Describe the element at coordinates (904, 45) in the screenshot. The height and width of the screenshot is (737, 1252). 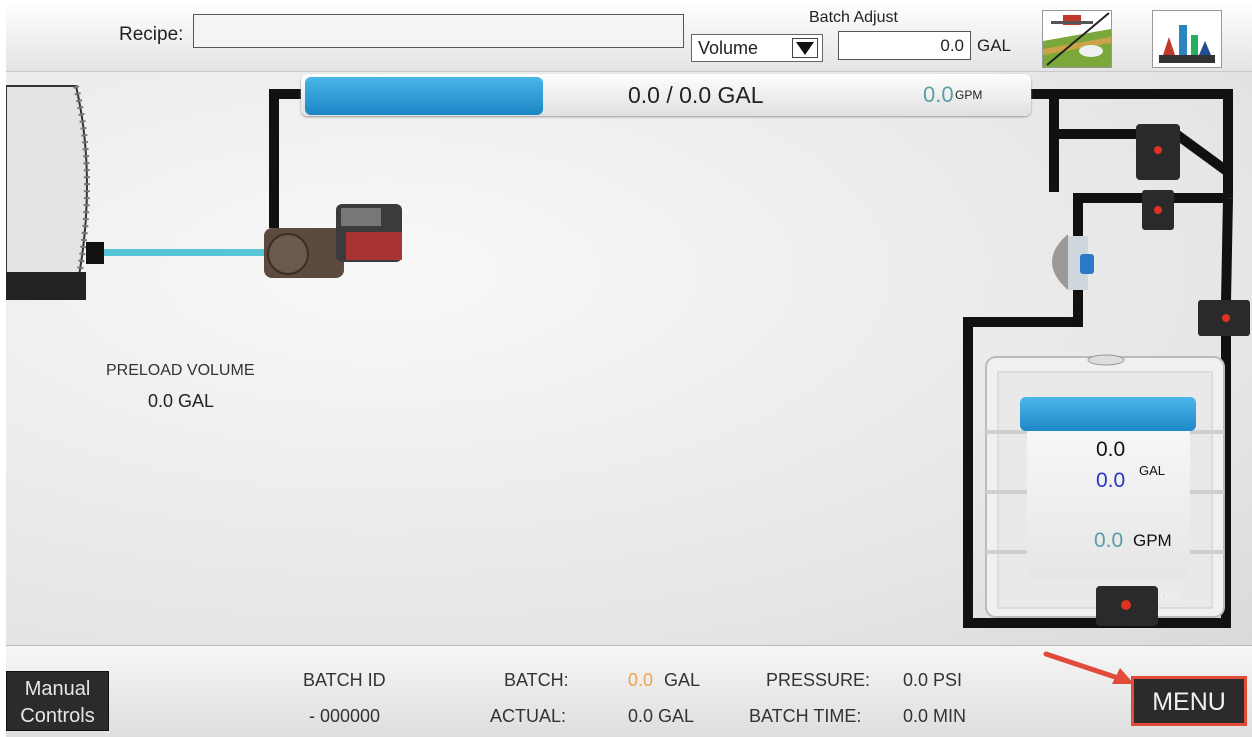
I see `batch-adjust-input: 0.0` at that location.